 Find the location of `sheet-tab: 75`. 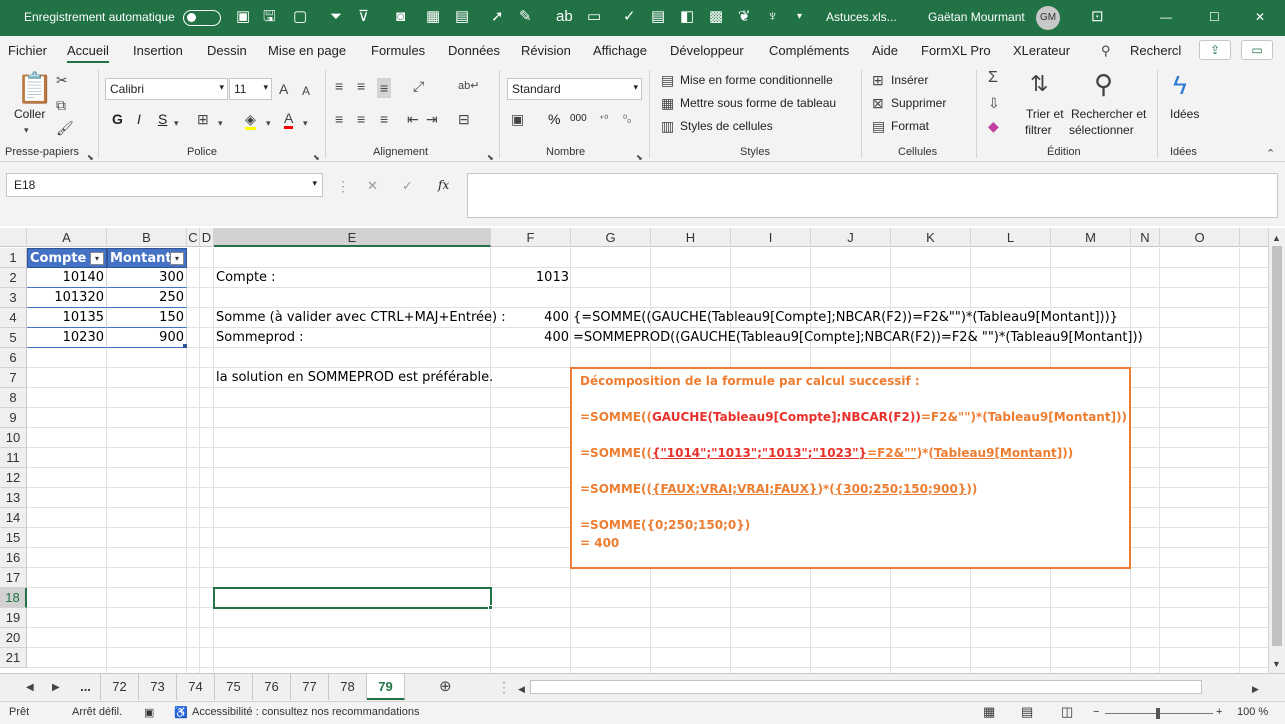

sheet-tab: 75 is located at coordinates (234, 687).